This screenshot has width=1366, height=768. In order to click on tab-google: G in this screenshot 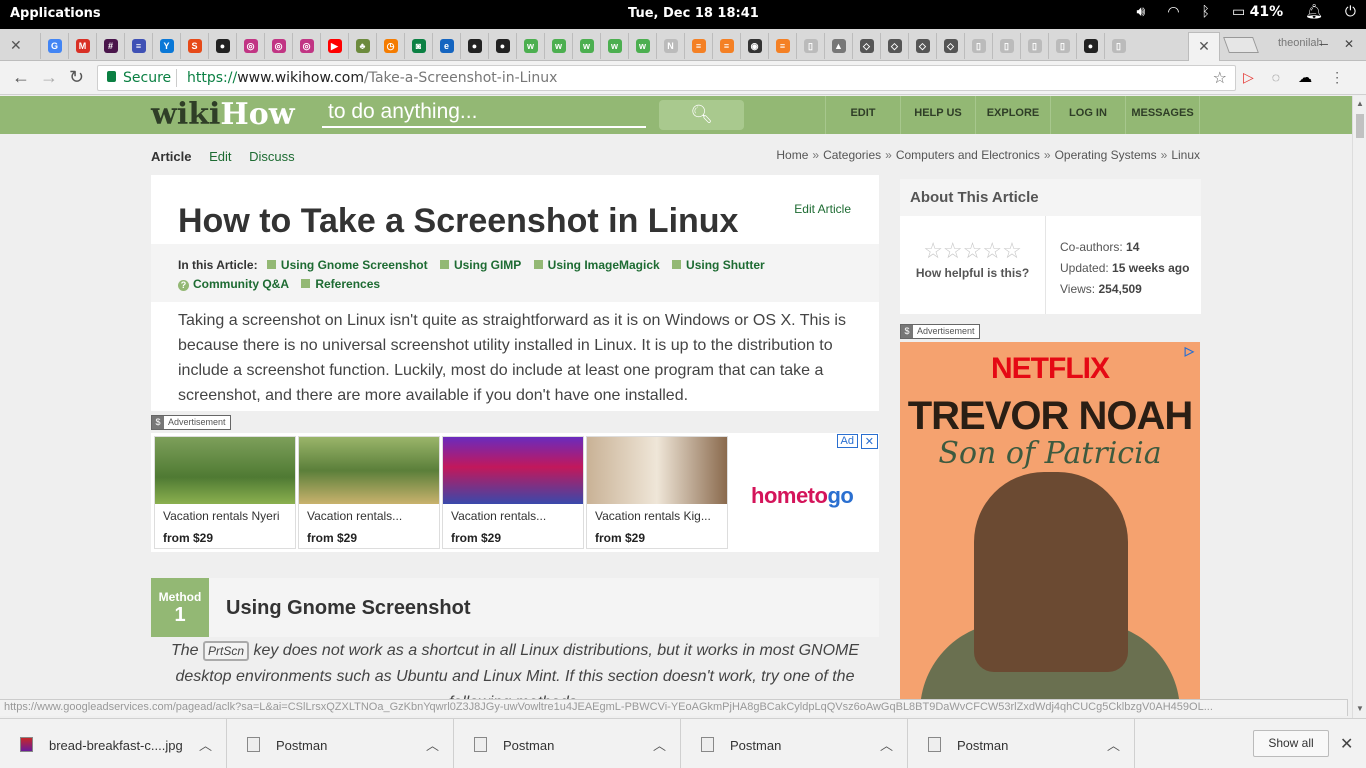, I will do `click(54, 46)`.